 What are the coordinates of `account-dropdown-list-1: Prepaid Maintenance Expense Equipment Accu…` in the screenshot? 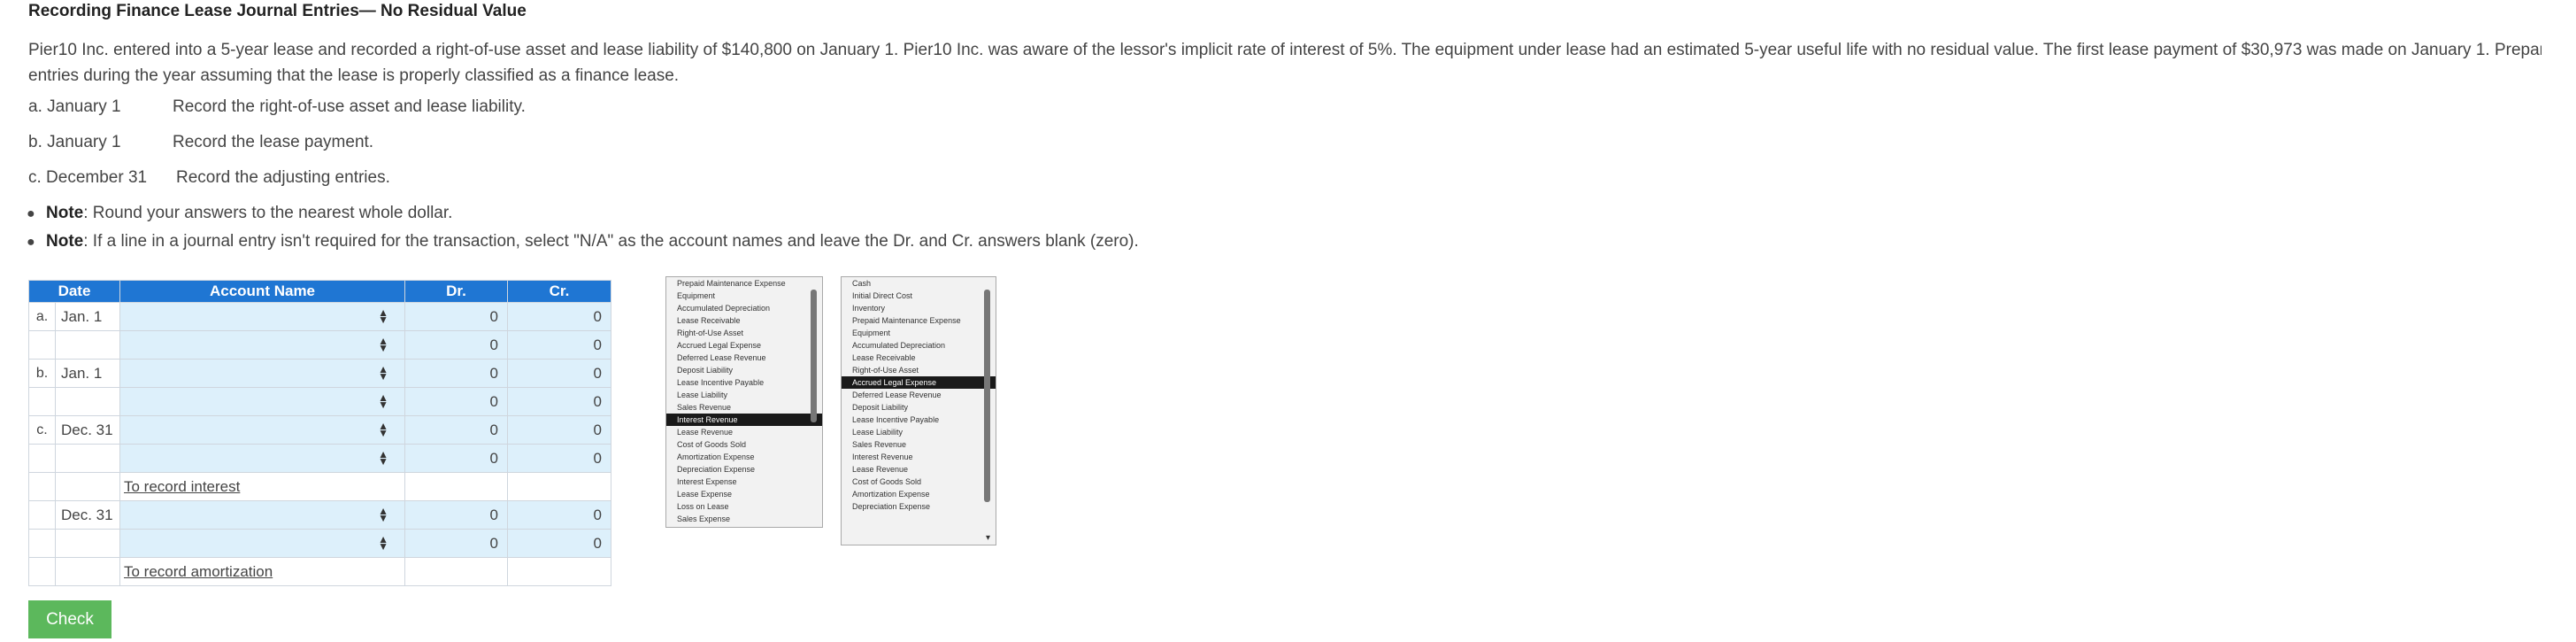 It's located at (744, 402).